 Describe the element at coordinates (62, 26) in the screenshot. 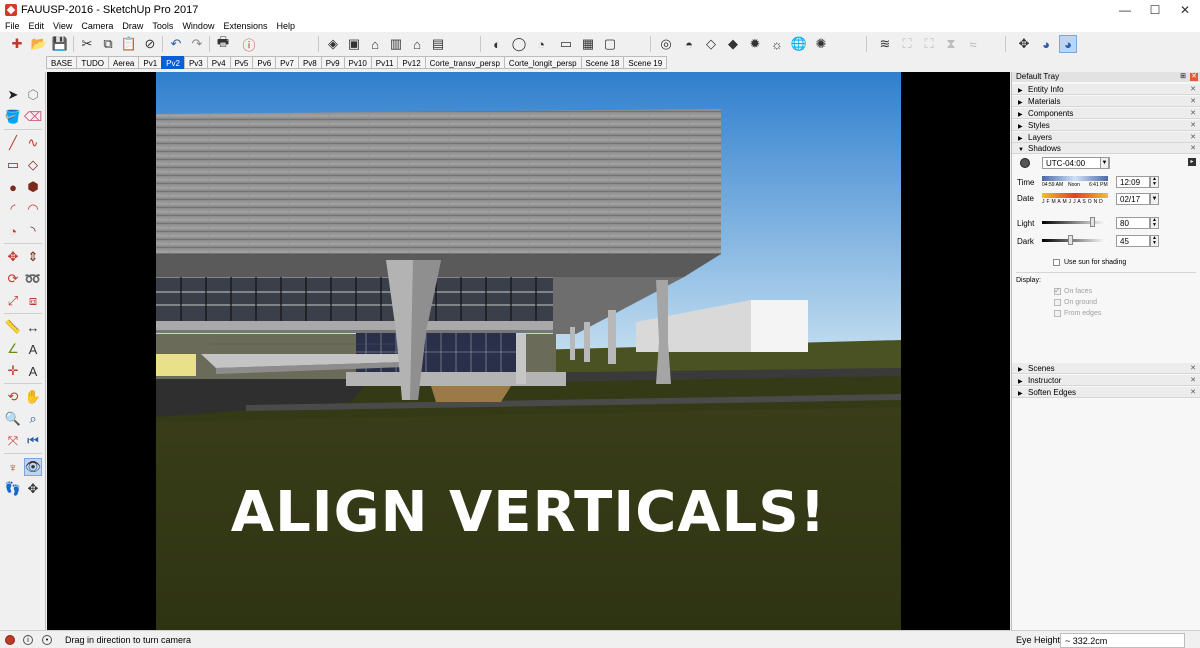

I see `menu-view: View` at that location.